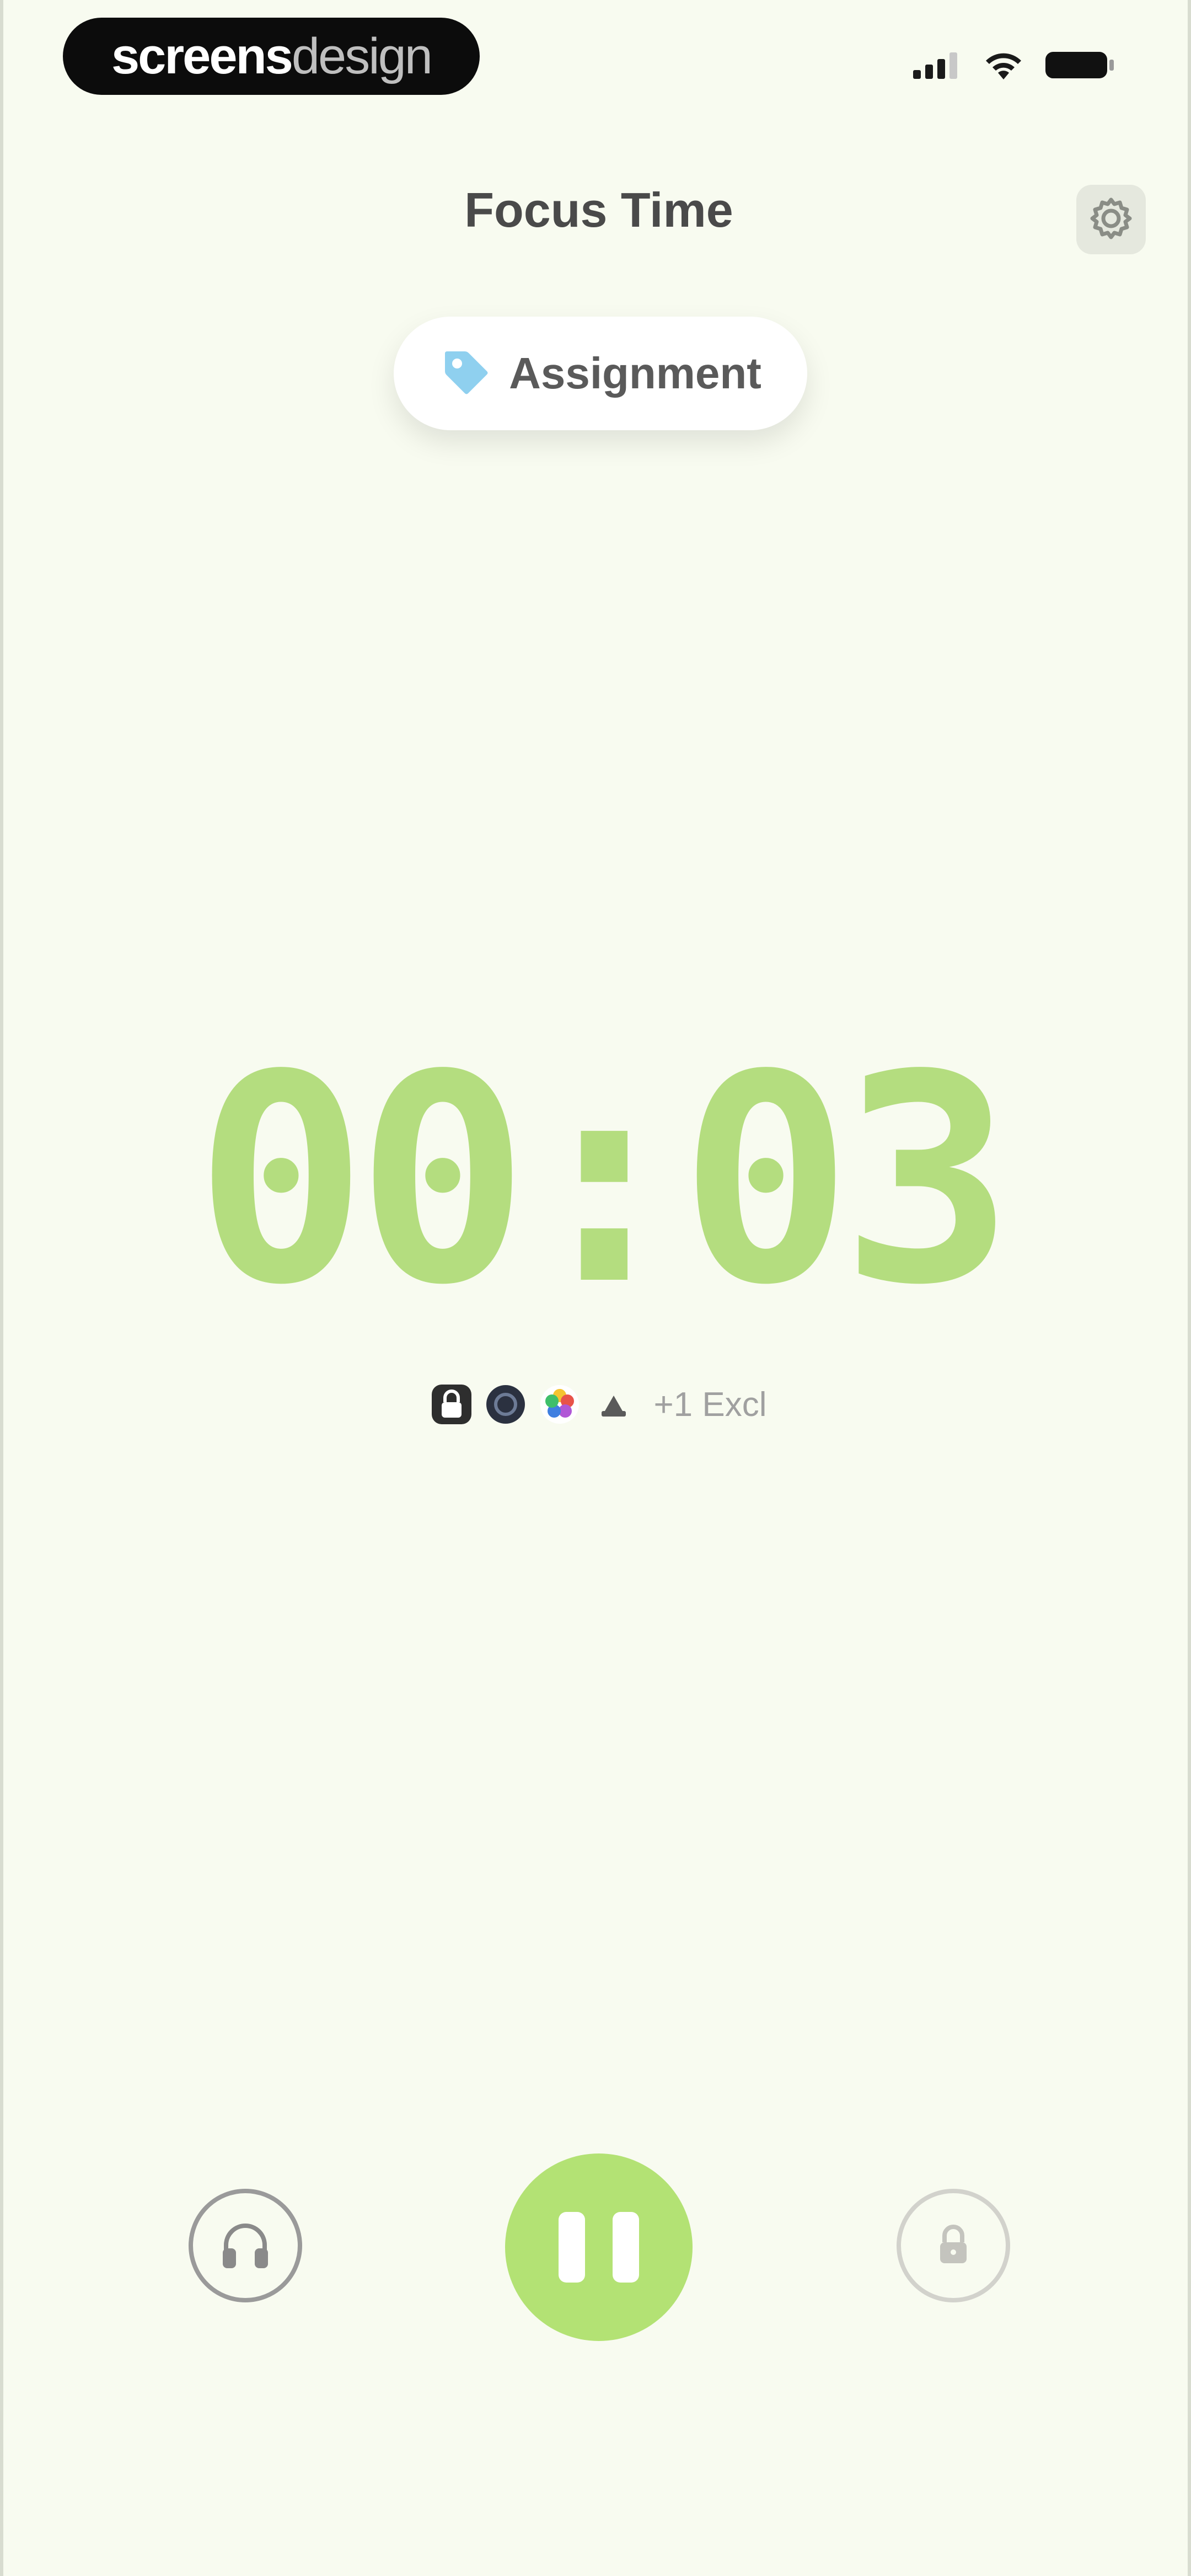 The width and height of the screenshot is (1191, 2576). Describe the element at coordinates (1004, 66) in the screenshot. I see `wifi-icon` at that location.